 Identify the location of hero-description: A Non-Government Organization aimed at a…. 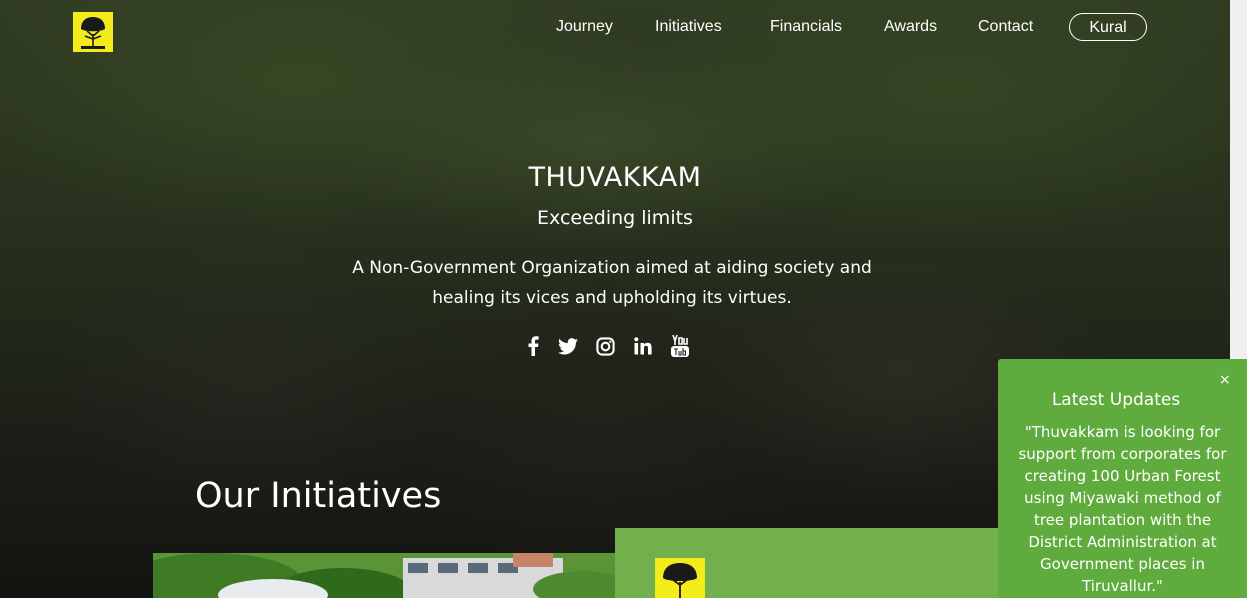
(612, 283).